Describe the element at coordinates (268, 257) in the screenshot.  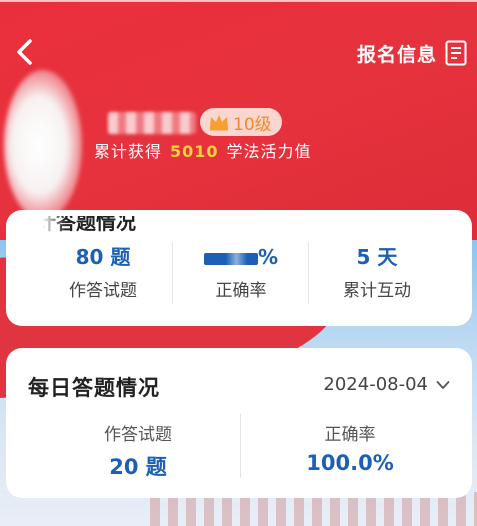
I see `accuracy-percent-sign: %` at that location.